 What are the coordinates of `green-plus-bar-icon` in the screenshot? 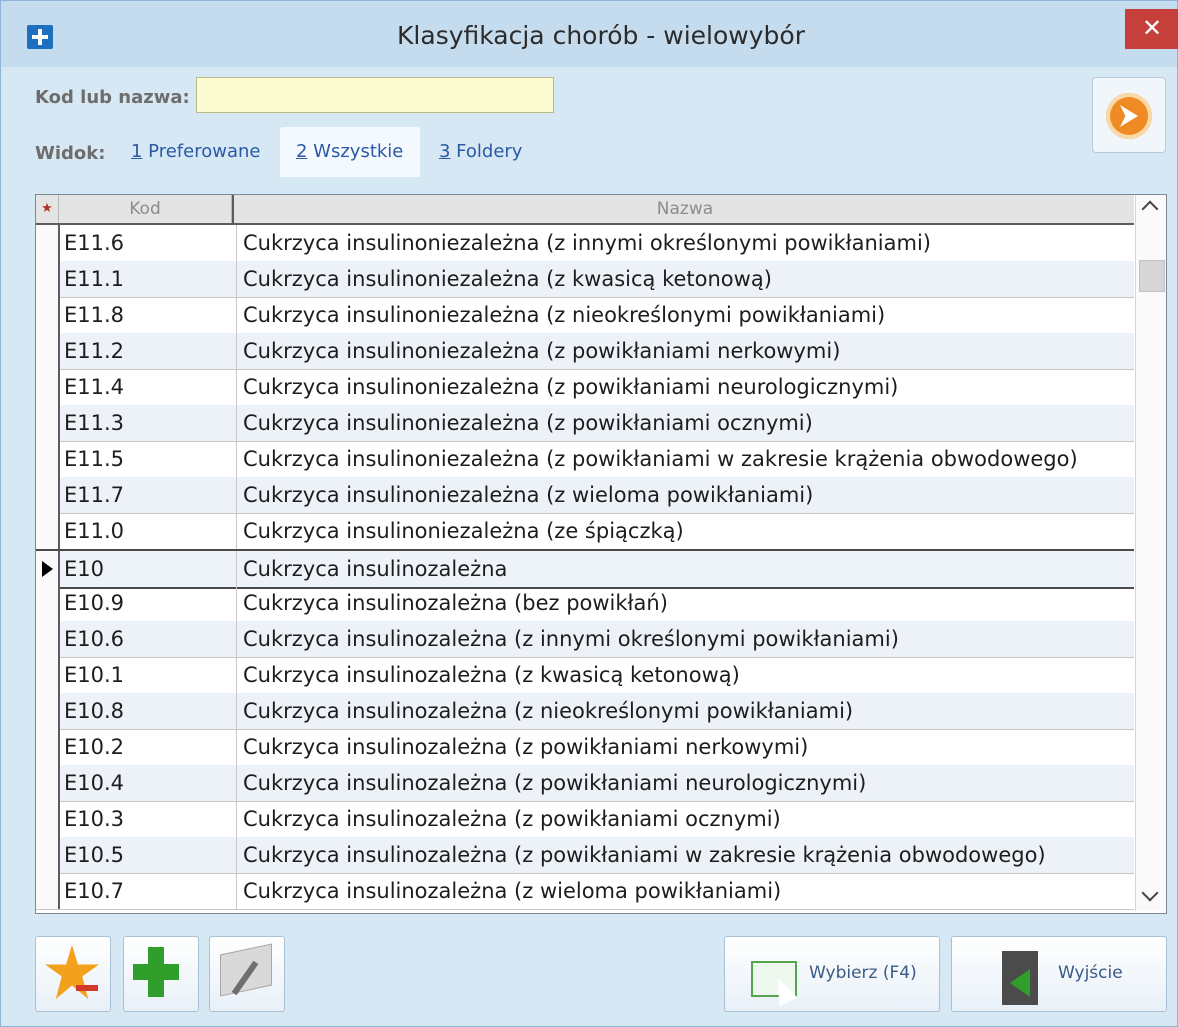 It's located at (156, 972).